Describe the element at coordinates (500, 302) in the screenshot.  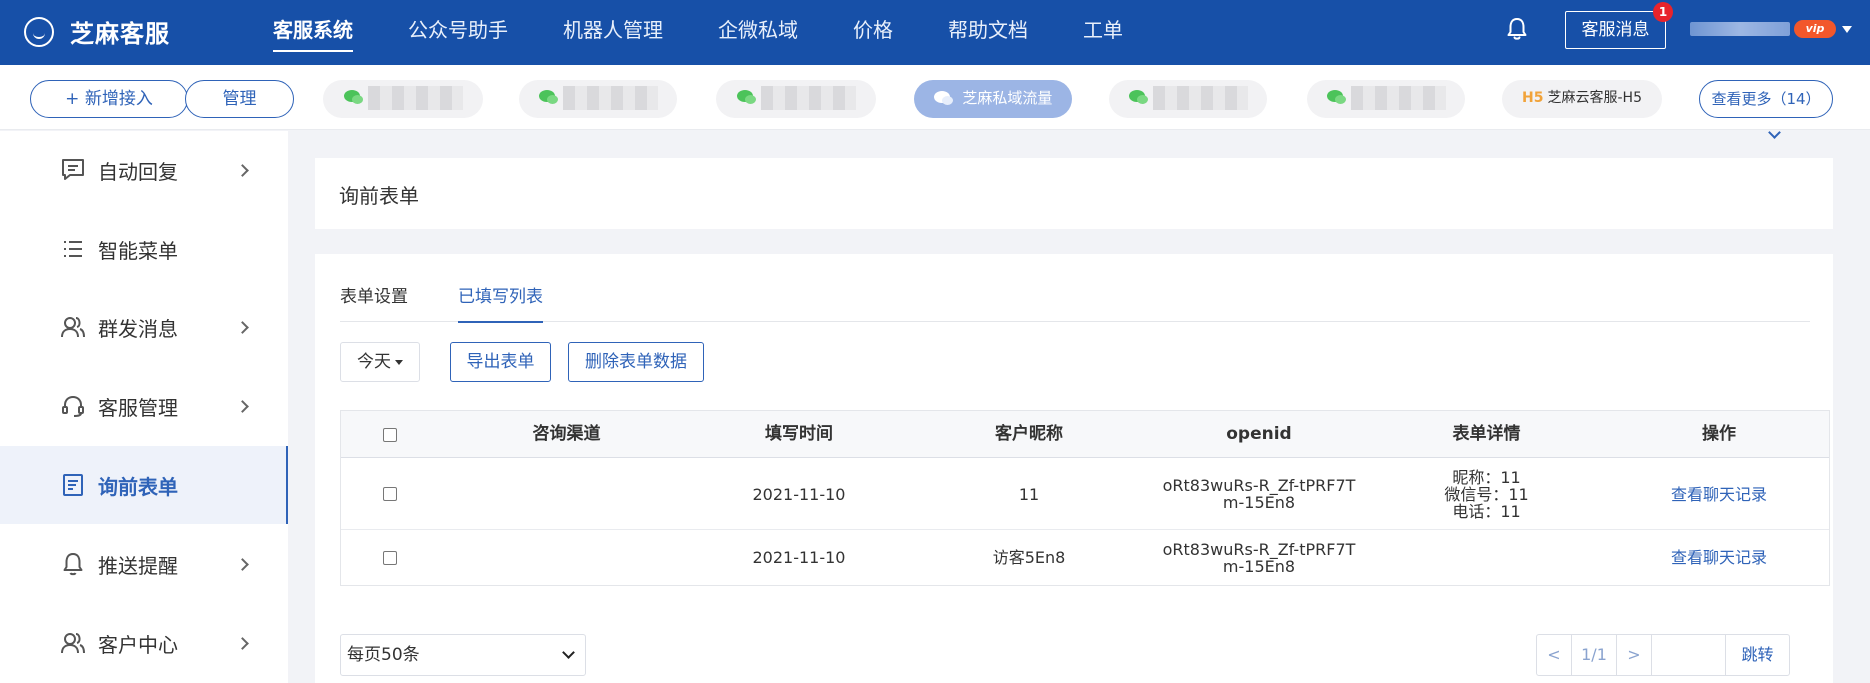
I see `tab-filled-list: 已填写列表` at that location.